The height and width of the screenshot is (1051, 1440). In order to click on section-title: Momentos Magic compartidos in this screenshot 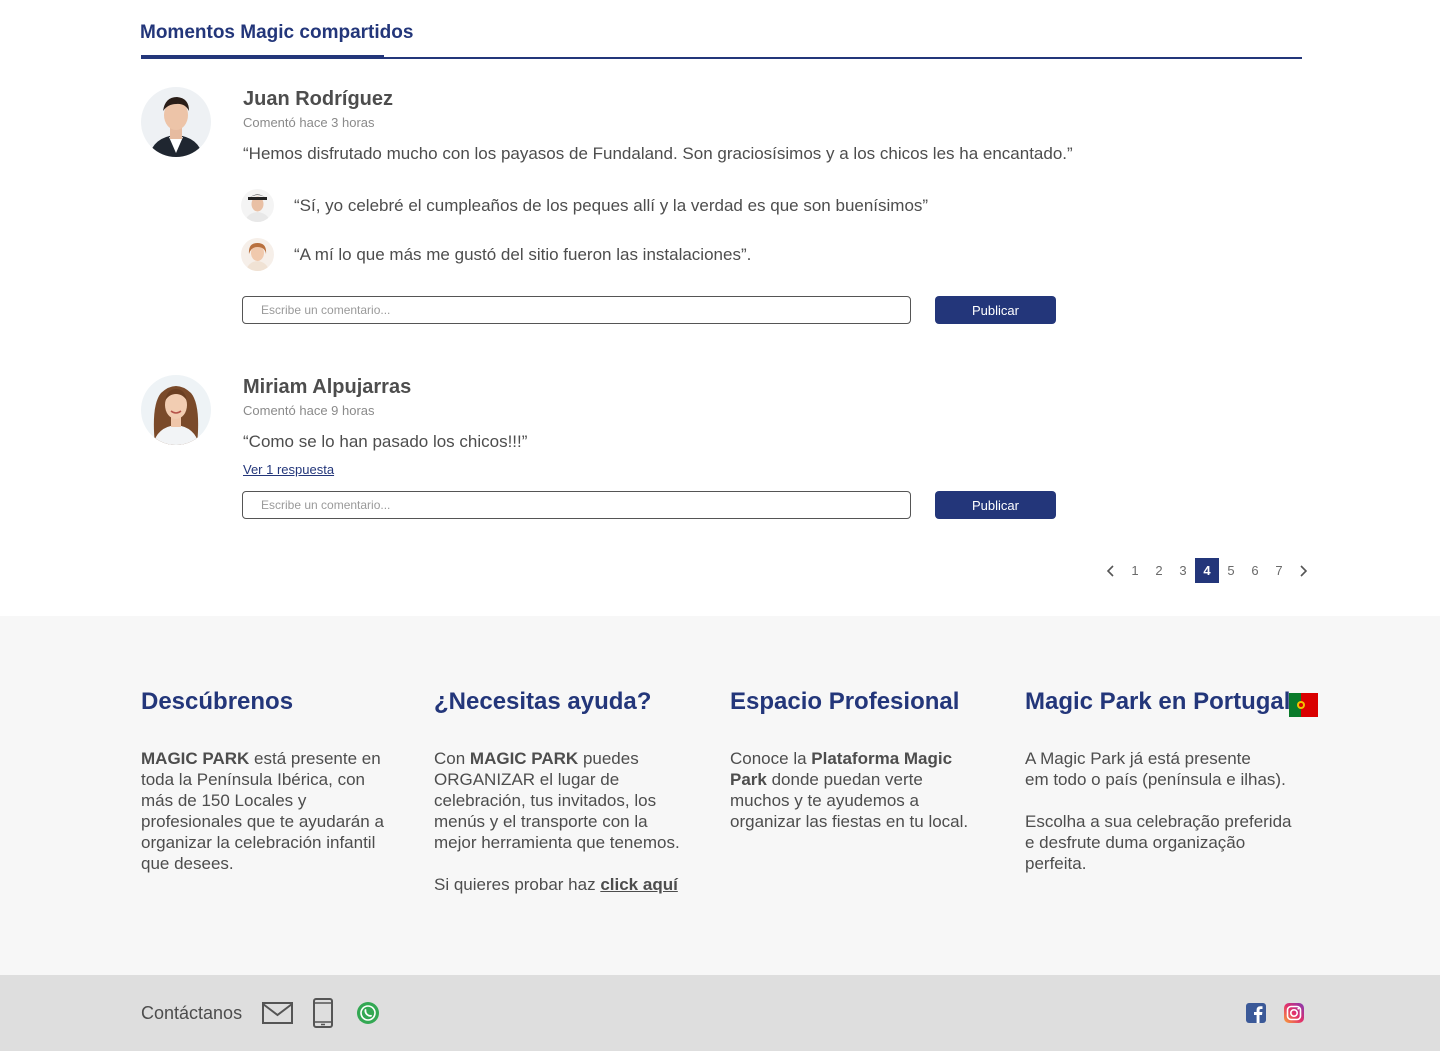, I will do `click(277, 32)`.